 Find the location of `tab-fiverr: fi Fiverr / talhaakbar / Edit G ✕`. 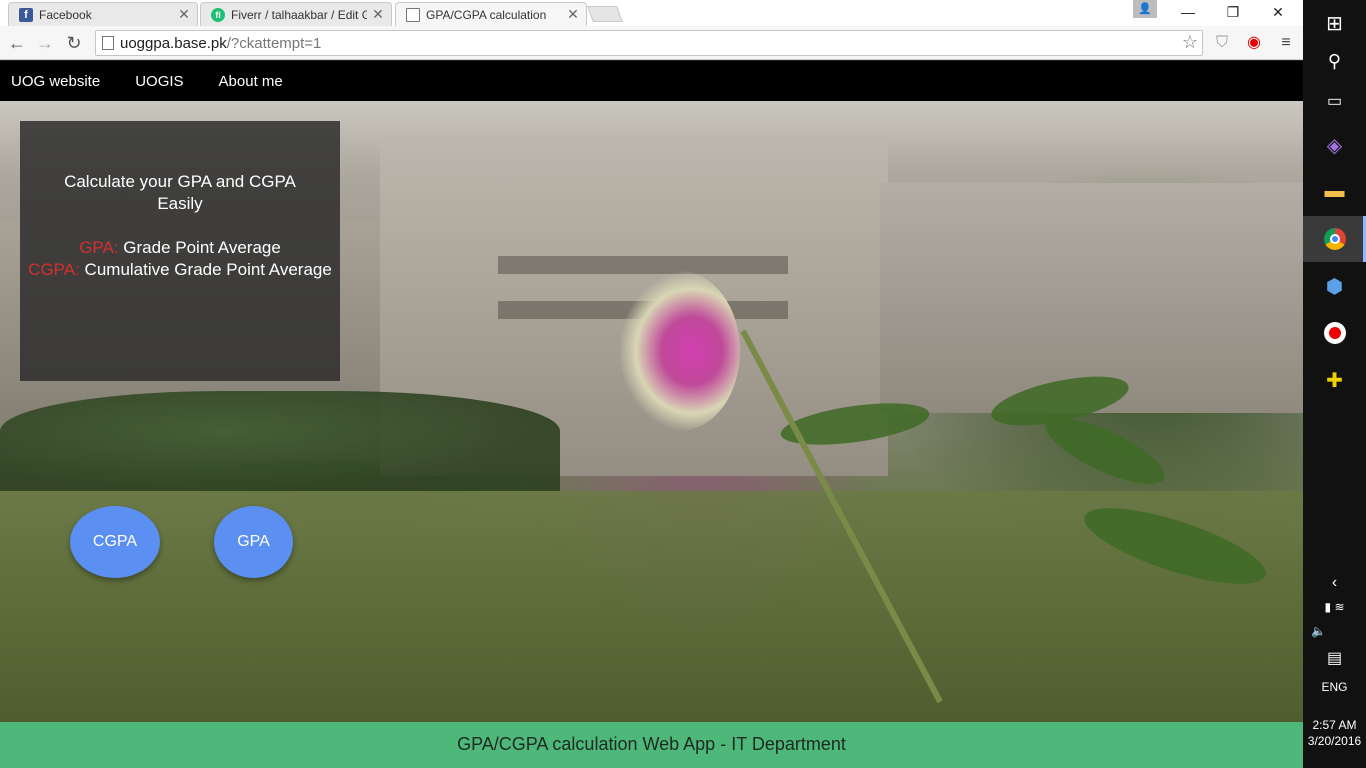

tab-fiverr: fi Fiverr / talhaakbar / Edit G ✕ is located at coordinates (296, 14).